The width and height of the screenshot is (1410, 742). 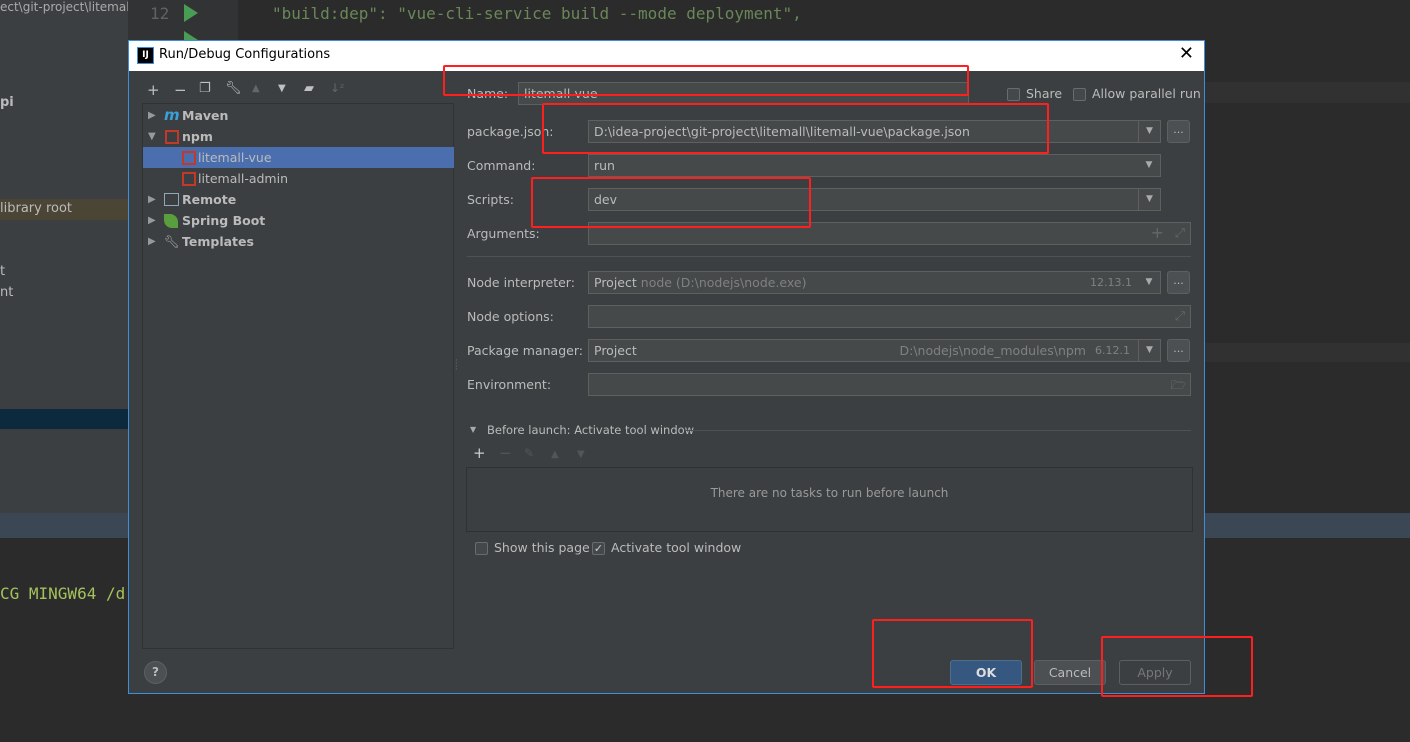 What do you see at coordinates (529, 453) in the screenshot?
I see `edit-task-icon: ✎` at bounding box center [529, 453].